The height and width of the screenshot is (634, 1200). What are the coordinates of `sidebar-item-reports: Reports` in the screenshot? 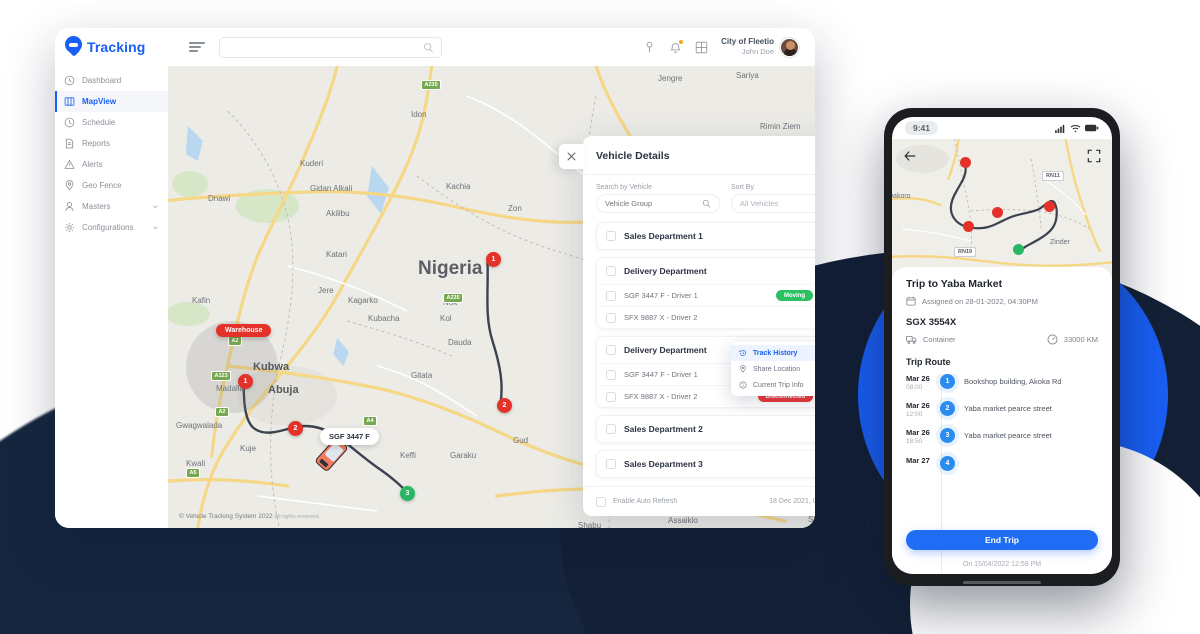 It's located at (111, 143).